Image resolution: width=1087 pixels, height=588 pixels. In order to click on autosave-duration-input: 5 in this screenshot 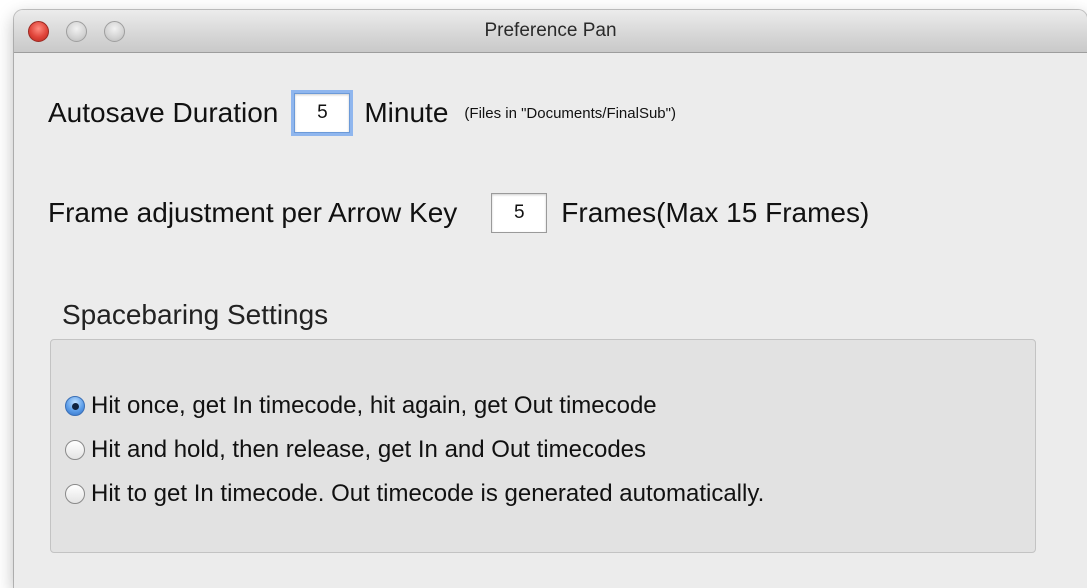, I will do `click(322, 113)`.